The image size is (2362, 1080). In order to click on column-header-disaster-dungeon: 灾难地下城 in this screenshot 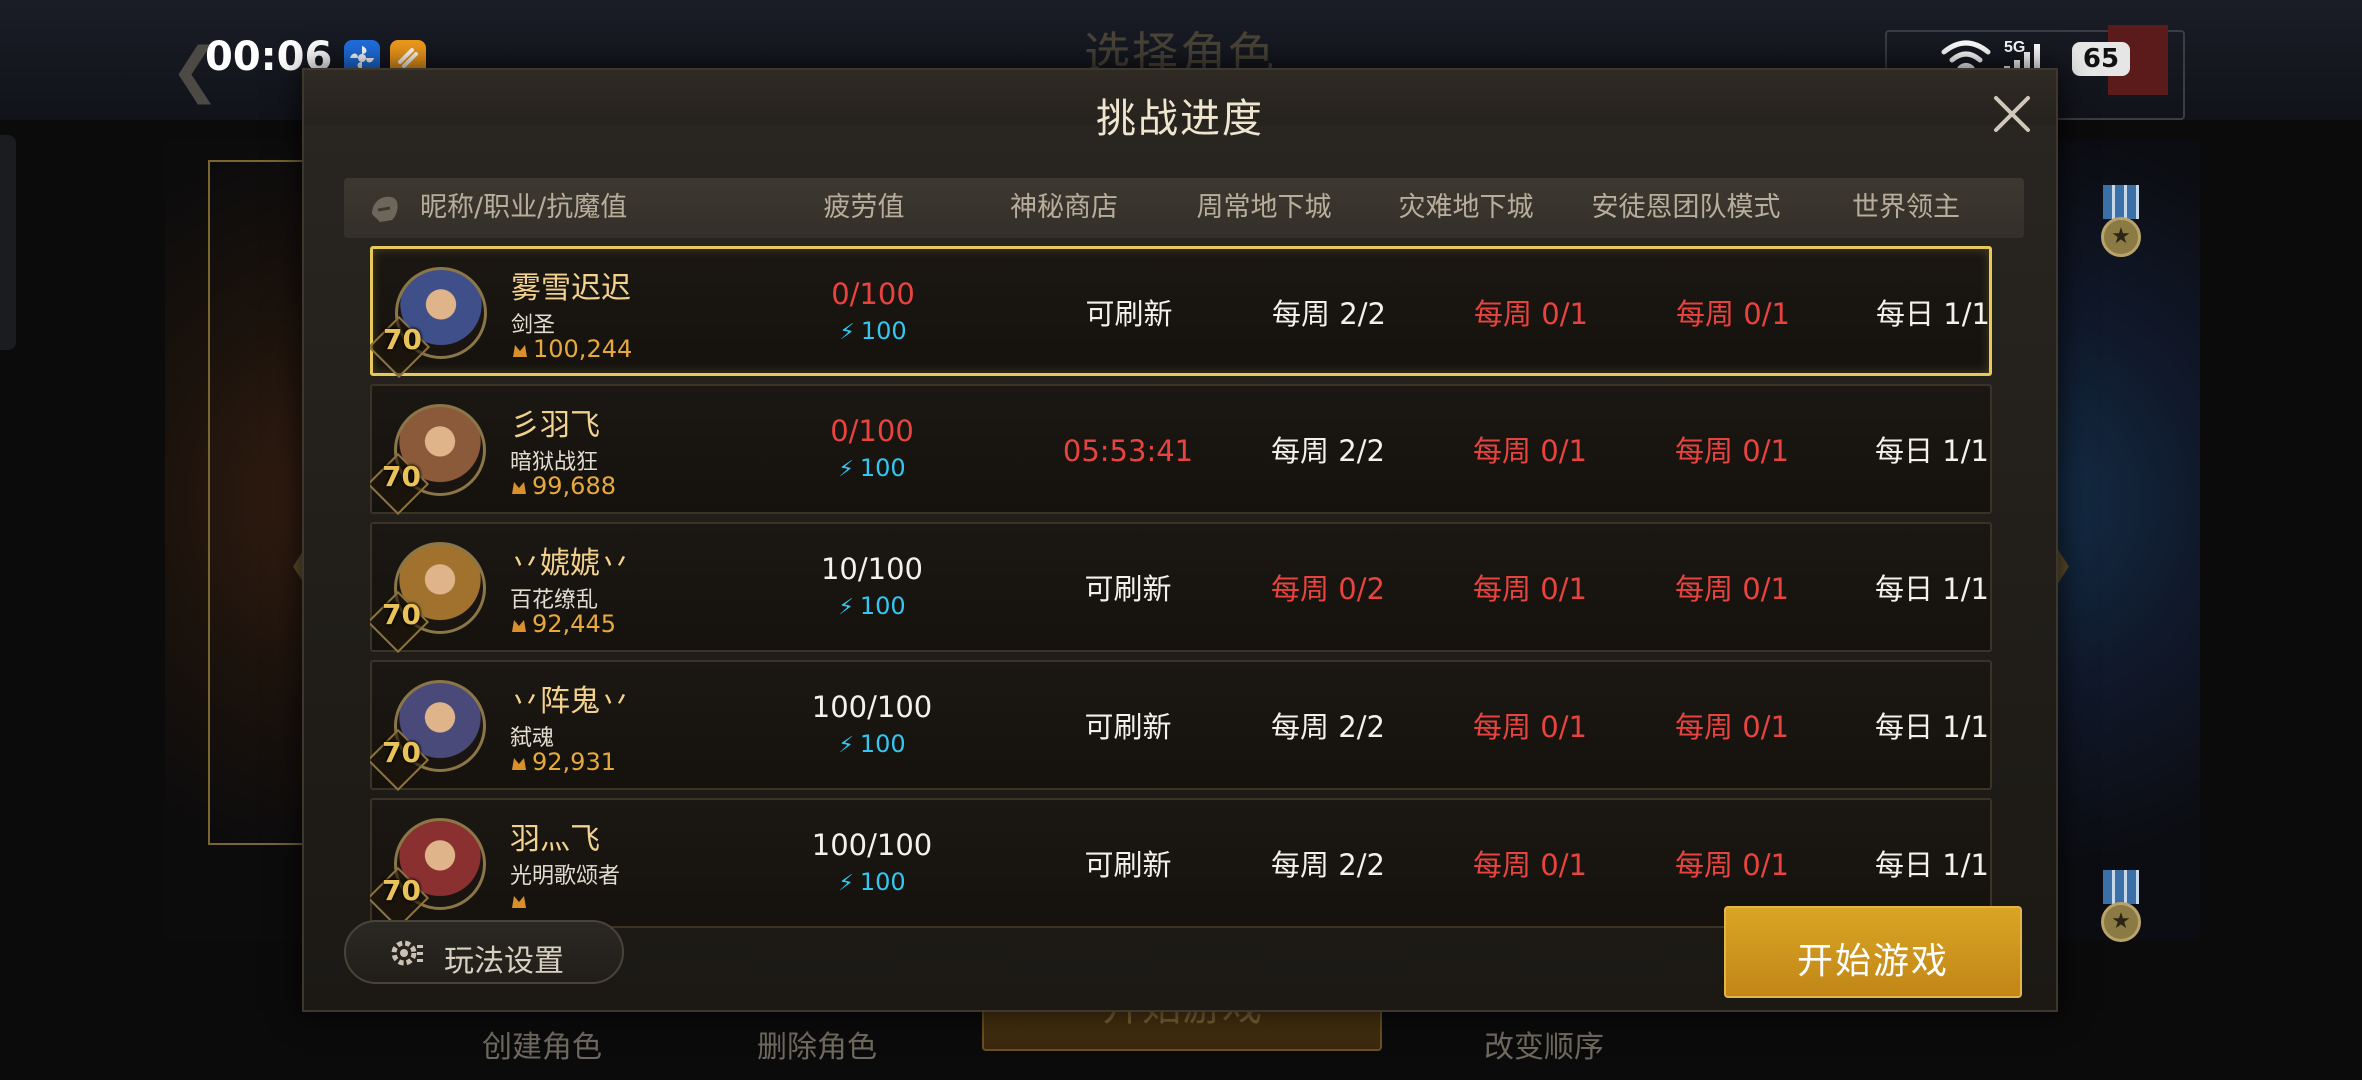, I will do `click(1466, 207)`.